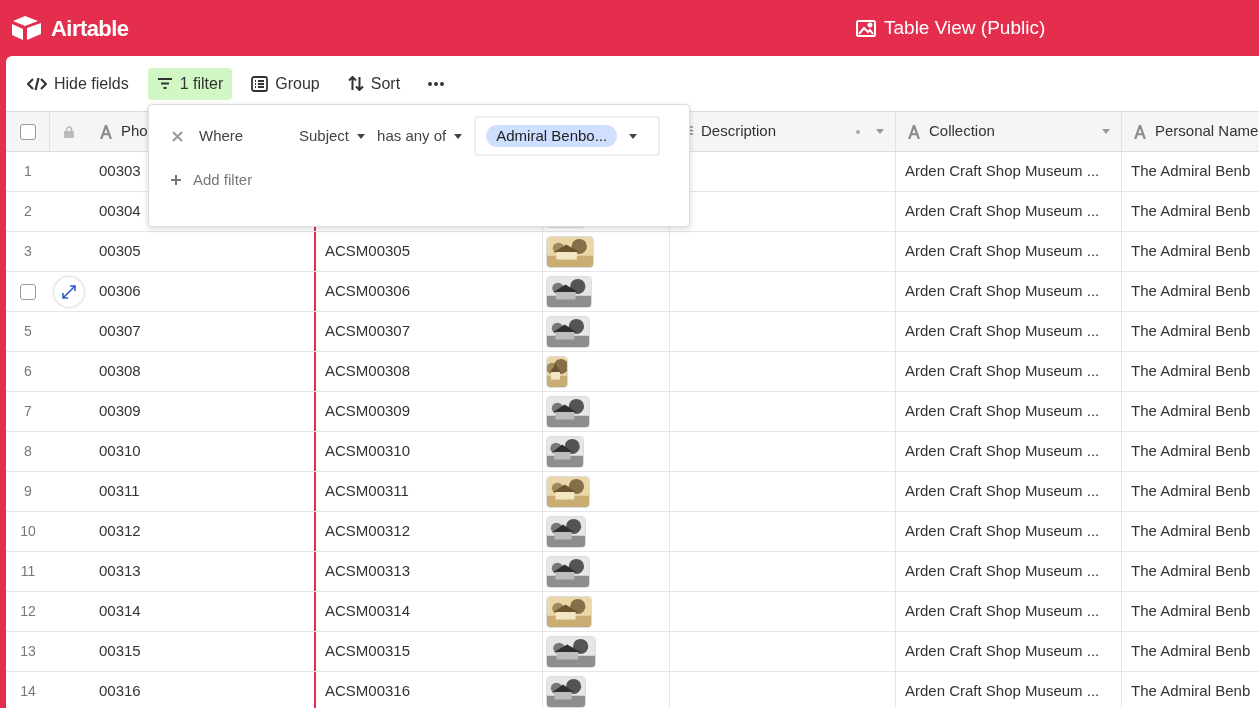 This screenshot has height=708, width=1259. I want to click on table-cell-text: 00307, so click(120, 331).